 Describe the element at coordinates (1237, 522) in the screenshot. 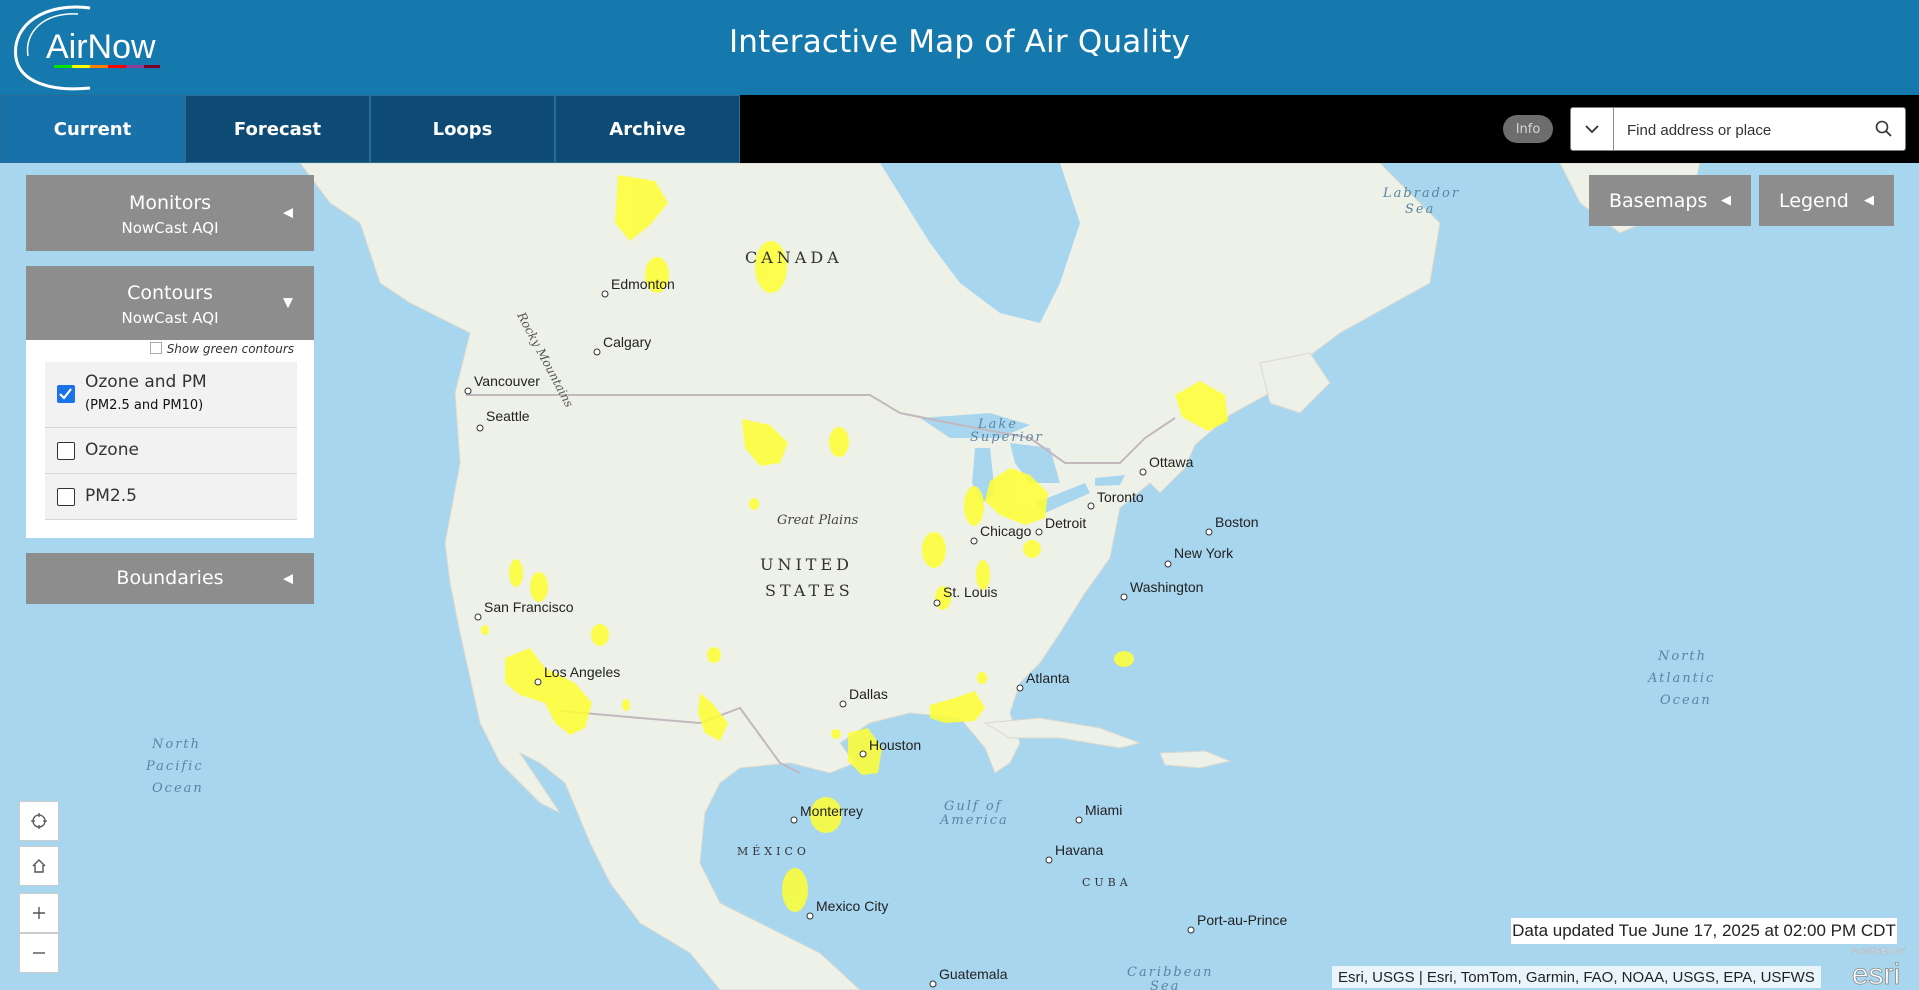

I see `city-label: Boston` at that location.